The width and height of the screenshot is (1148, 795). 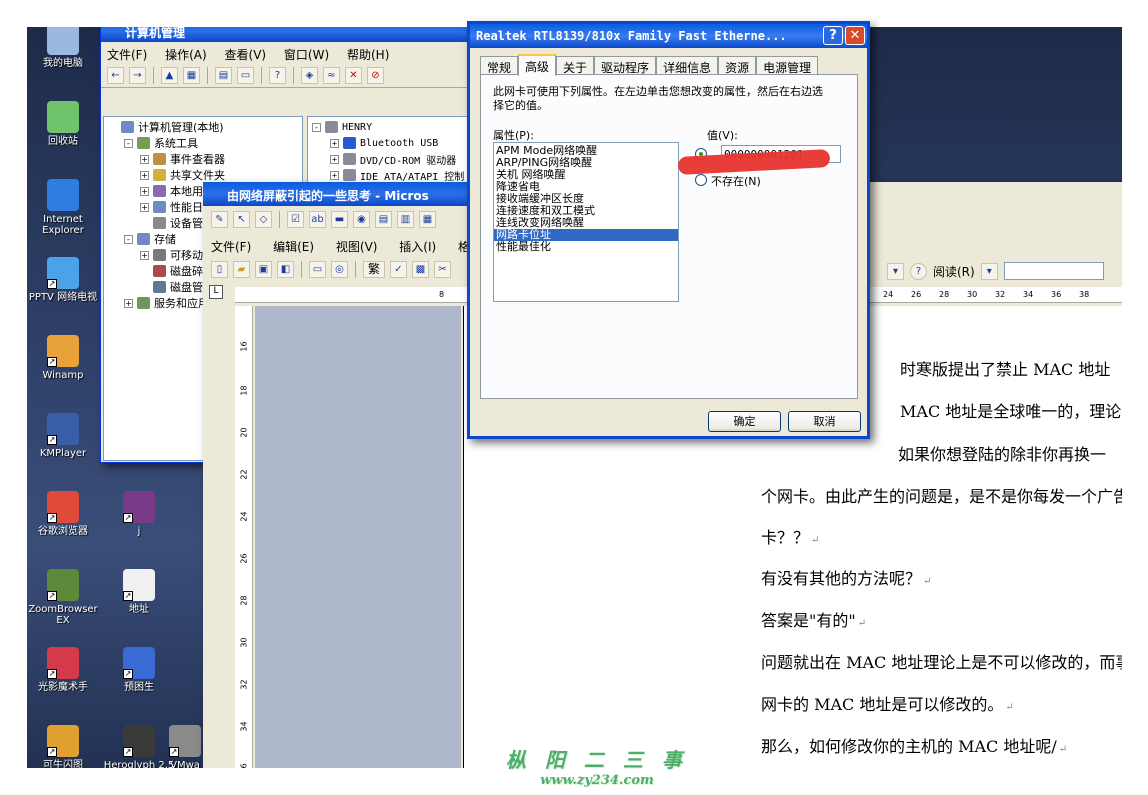 I want to click on tree-item: + 服务和应用, so click(x=166, y=303).